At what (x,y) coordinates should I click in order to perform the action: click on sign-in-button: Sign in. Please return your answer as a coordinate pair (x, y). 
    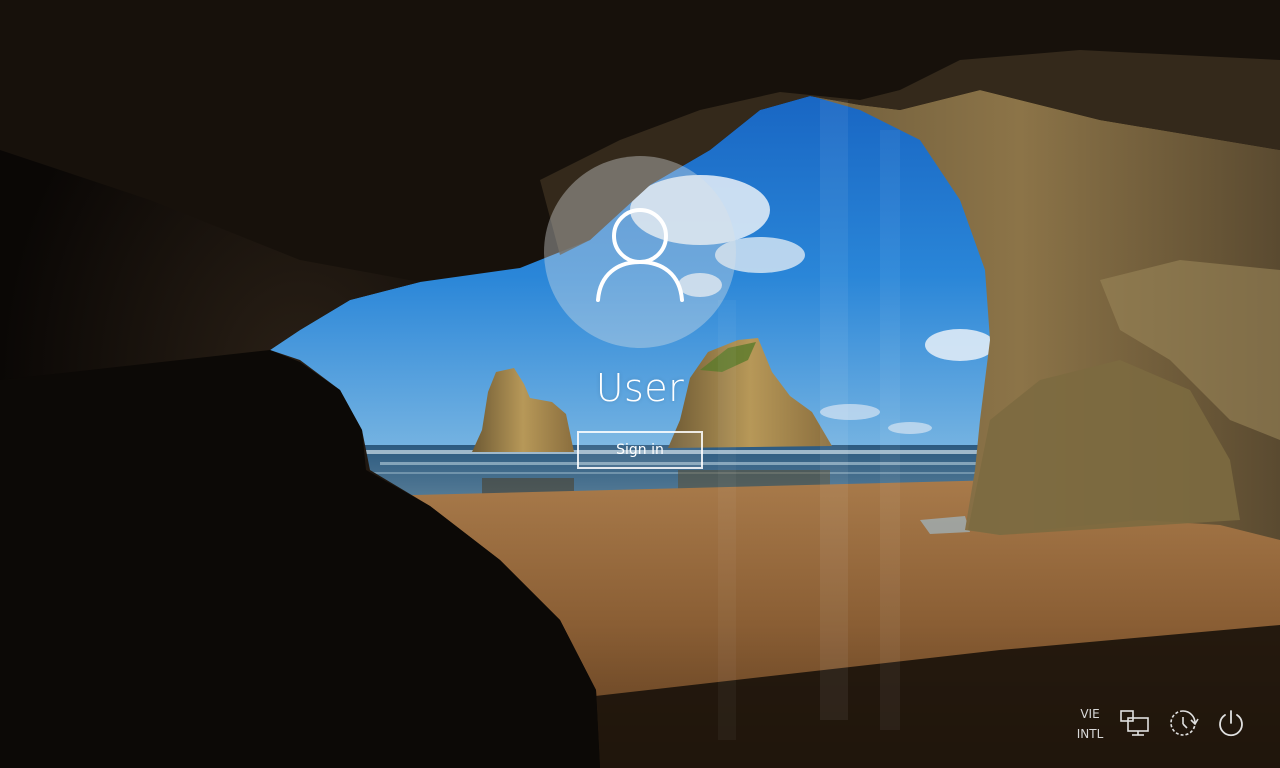
    Looking at the image, I should click on (640, 450).